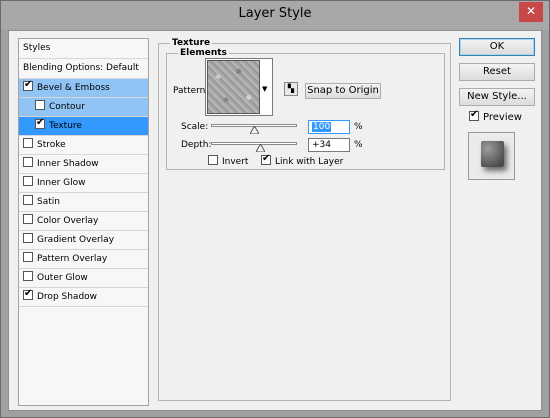  I want to click on style-item: Contour, so click(83, 107).